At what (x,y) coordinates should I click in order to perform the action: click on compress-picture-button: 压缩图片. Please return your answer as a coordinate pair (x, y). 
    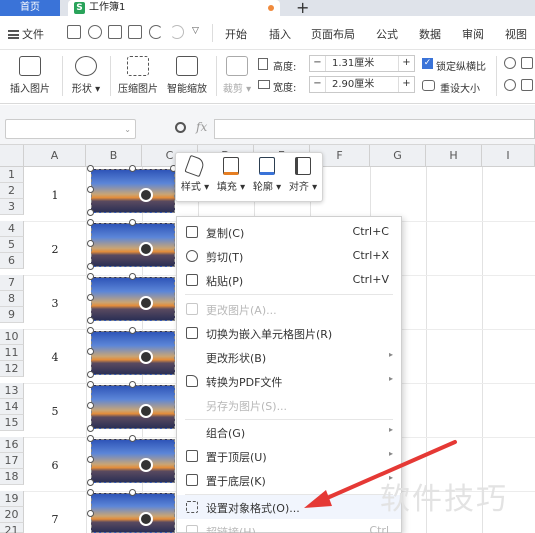
    Looking at the image, I should click on (138, 75).